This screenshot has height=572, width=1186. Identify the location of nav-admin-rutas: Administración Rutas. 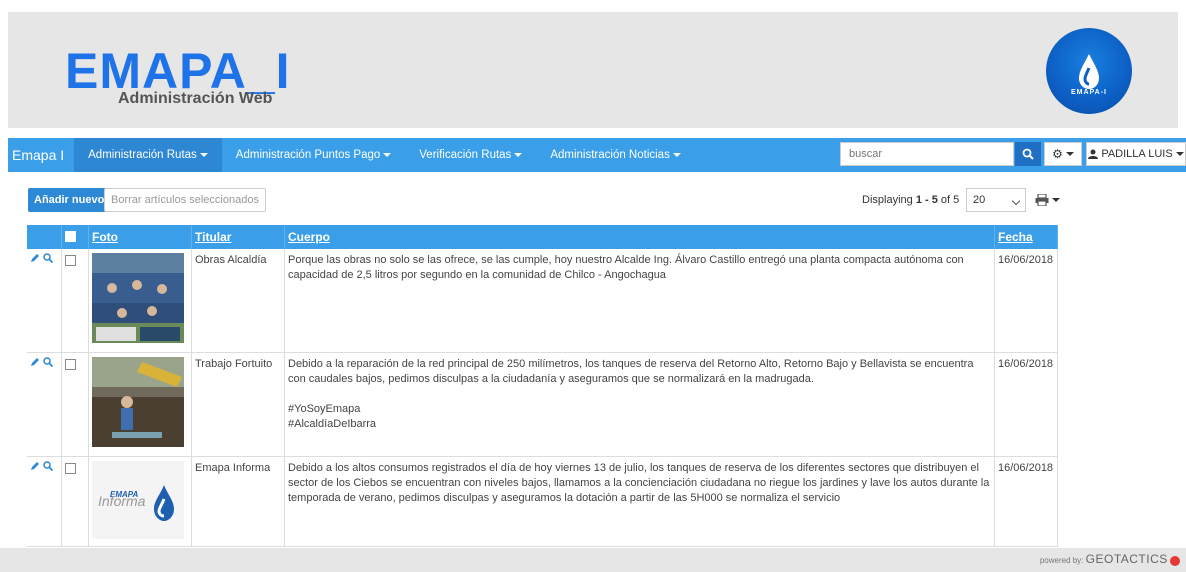
(148, 155).